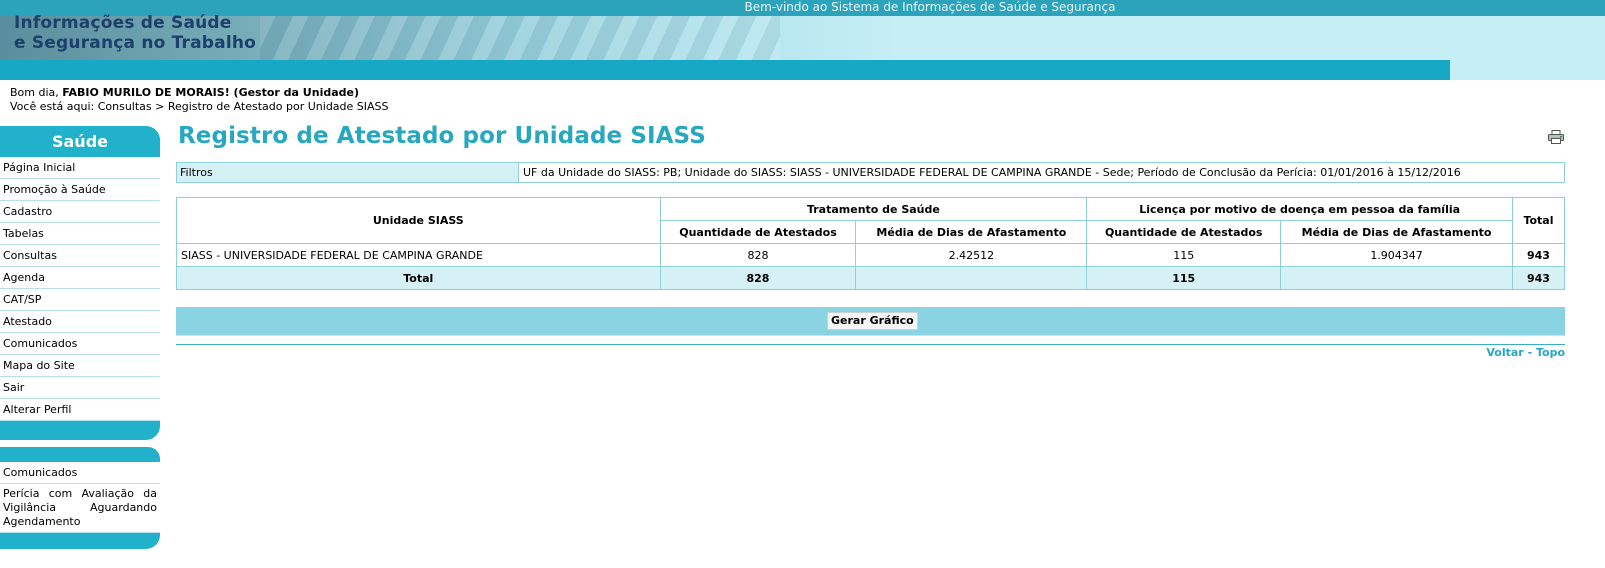 The image size is (1605, 568). I want to click on action-bar: Gerar Gráfico, so click(870, 321).